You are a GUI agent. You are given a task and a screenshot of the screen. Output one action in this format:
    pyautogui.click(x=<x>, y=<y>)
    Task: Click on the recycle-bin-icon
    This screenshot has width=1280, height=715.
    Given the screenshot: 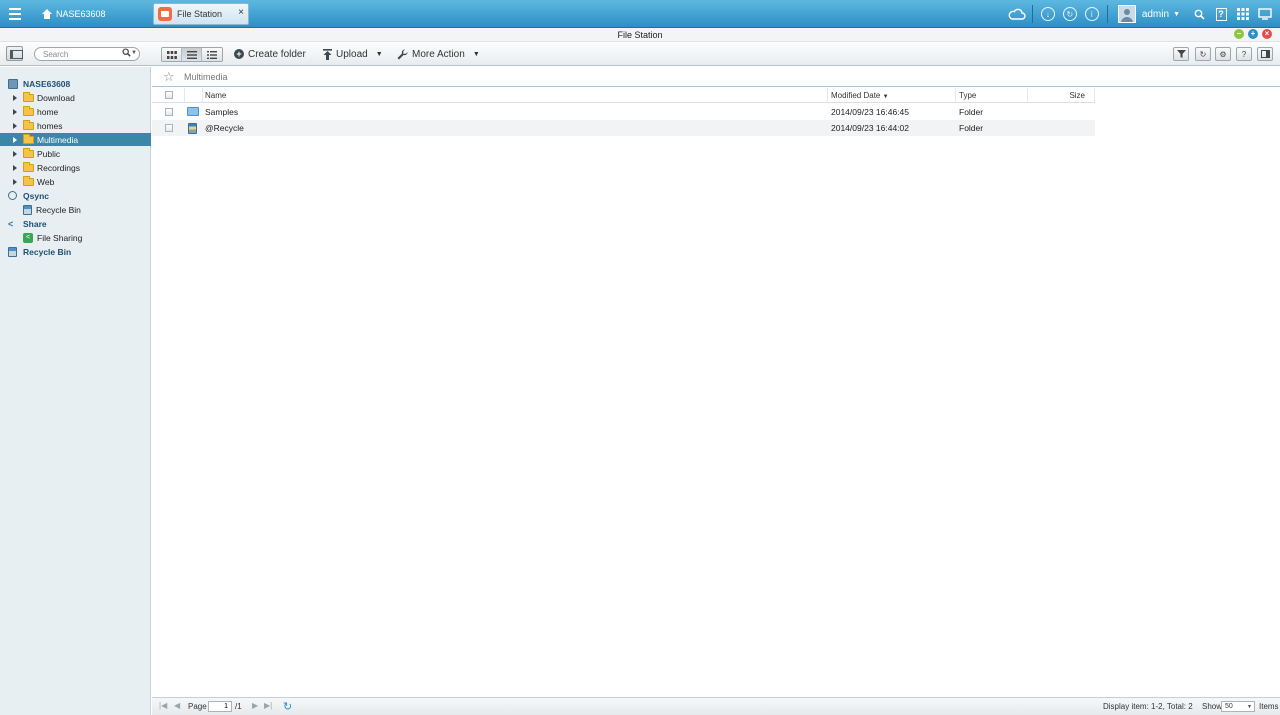 What is the action you would take?
    pyautogui.click(x=27, y=209)
    